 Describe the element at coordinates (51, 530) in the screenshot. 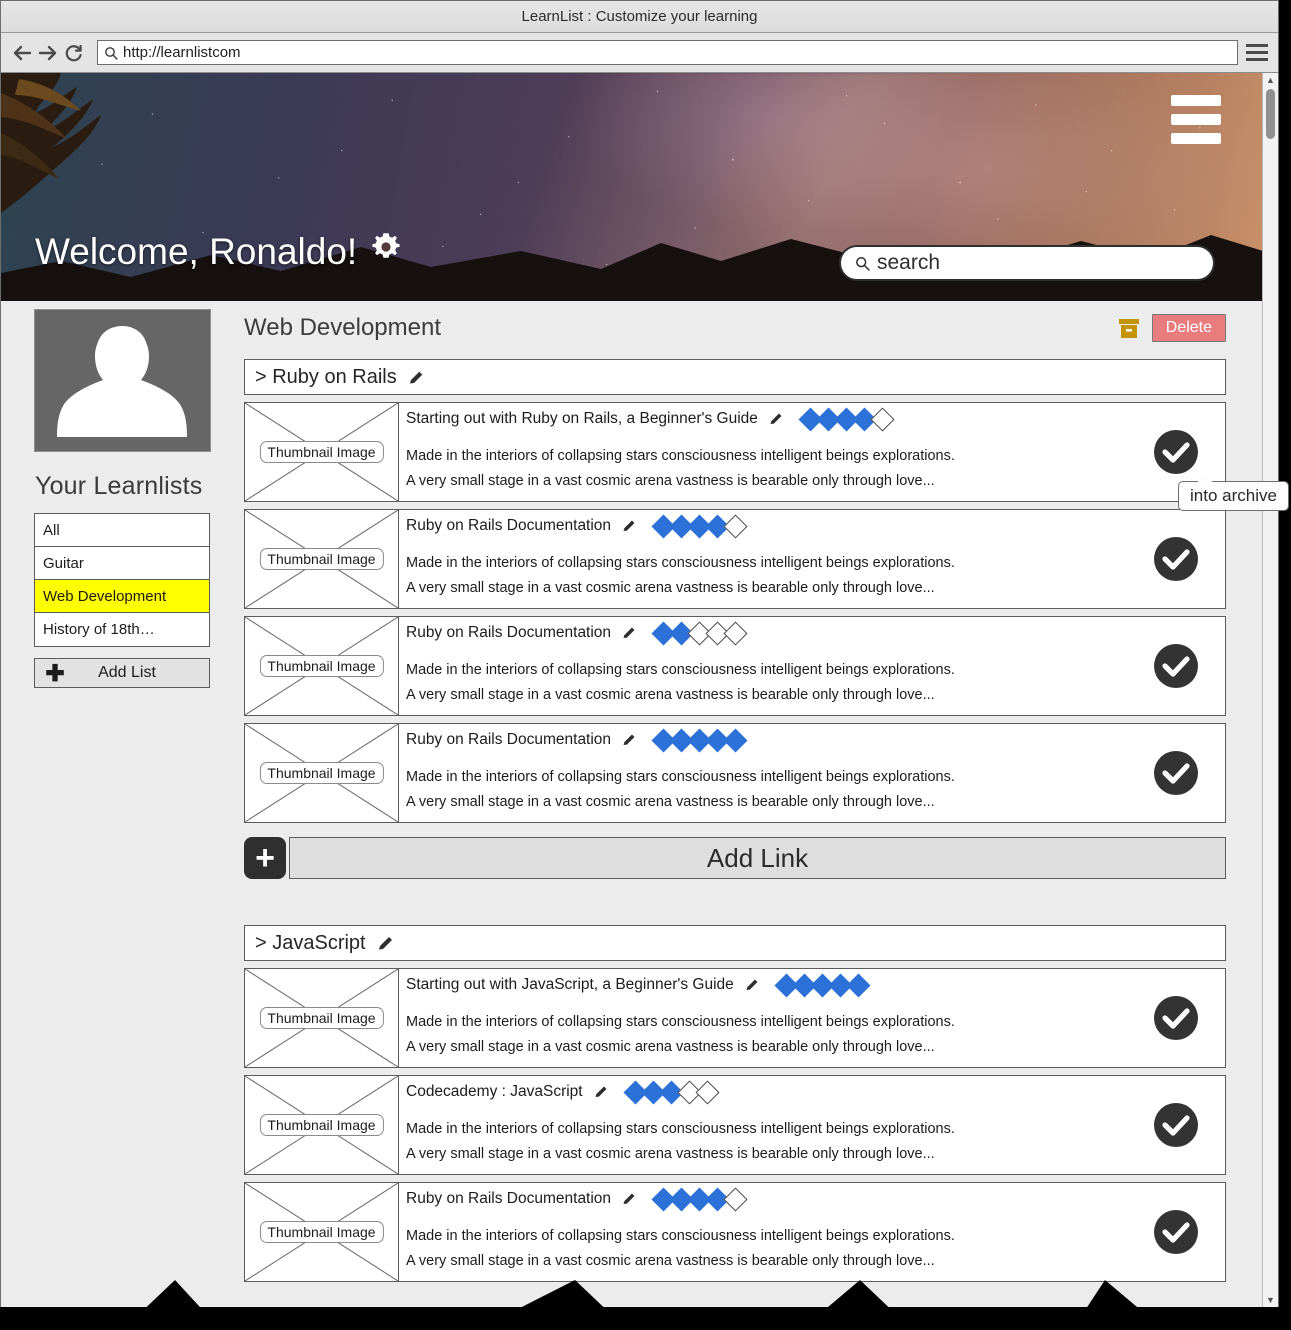

I see `sidebar-item-label: All` at that location.